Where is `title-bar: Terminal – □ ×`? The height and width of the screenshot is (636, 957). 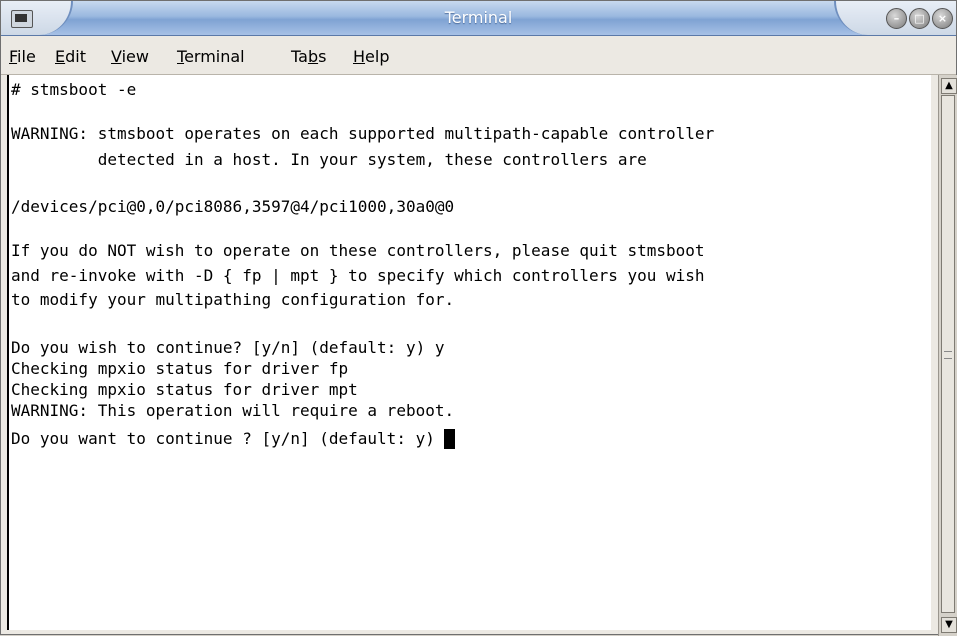 title-bar: Terminal – □ × is located at coordinates (478, 18).